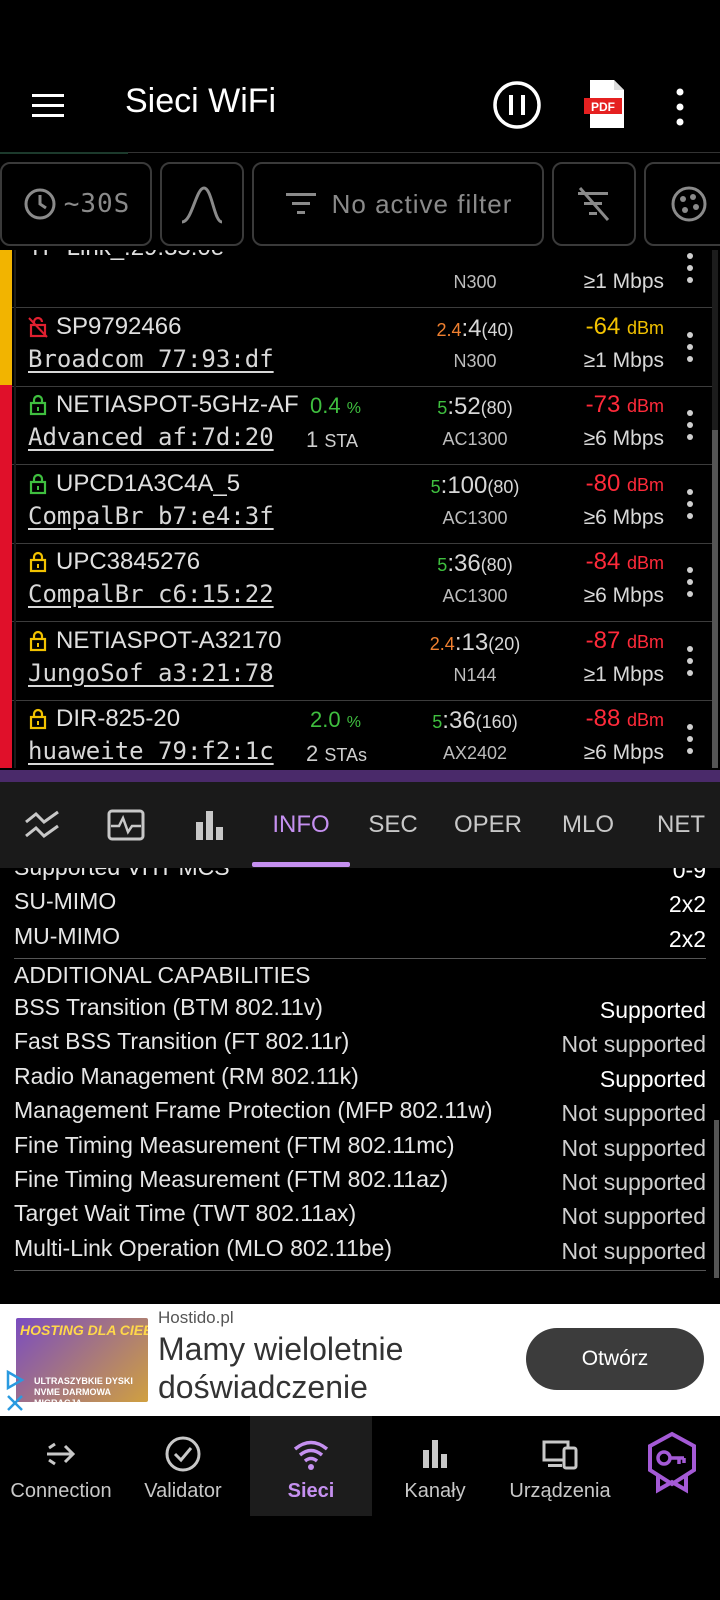 Image resolution: width=720 pixels, height=1600 pixels. What do you see at coordinates (201, 101) in the screenshot?
I see `page-title: Sieci WiFi` at bounding box center [201, 101].